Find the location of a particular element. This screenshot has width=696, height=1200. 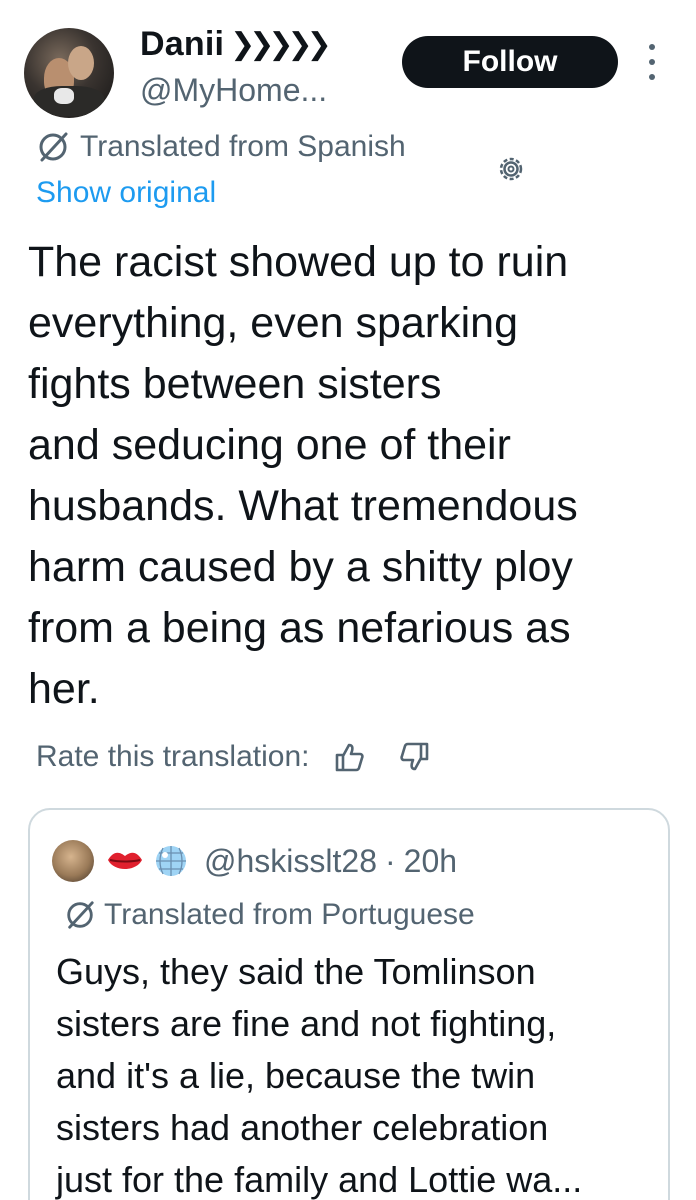

lips-icon is located at coordinates (125, 860).